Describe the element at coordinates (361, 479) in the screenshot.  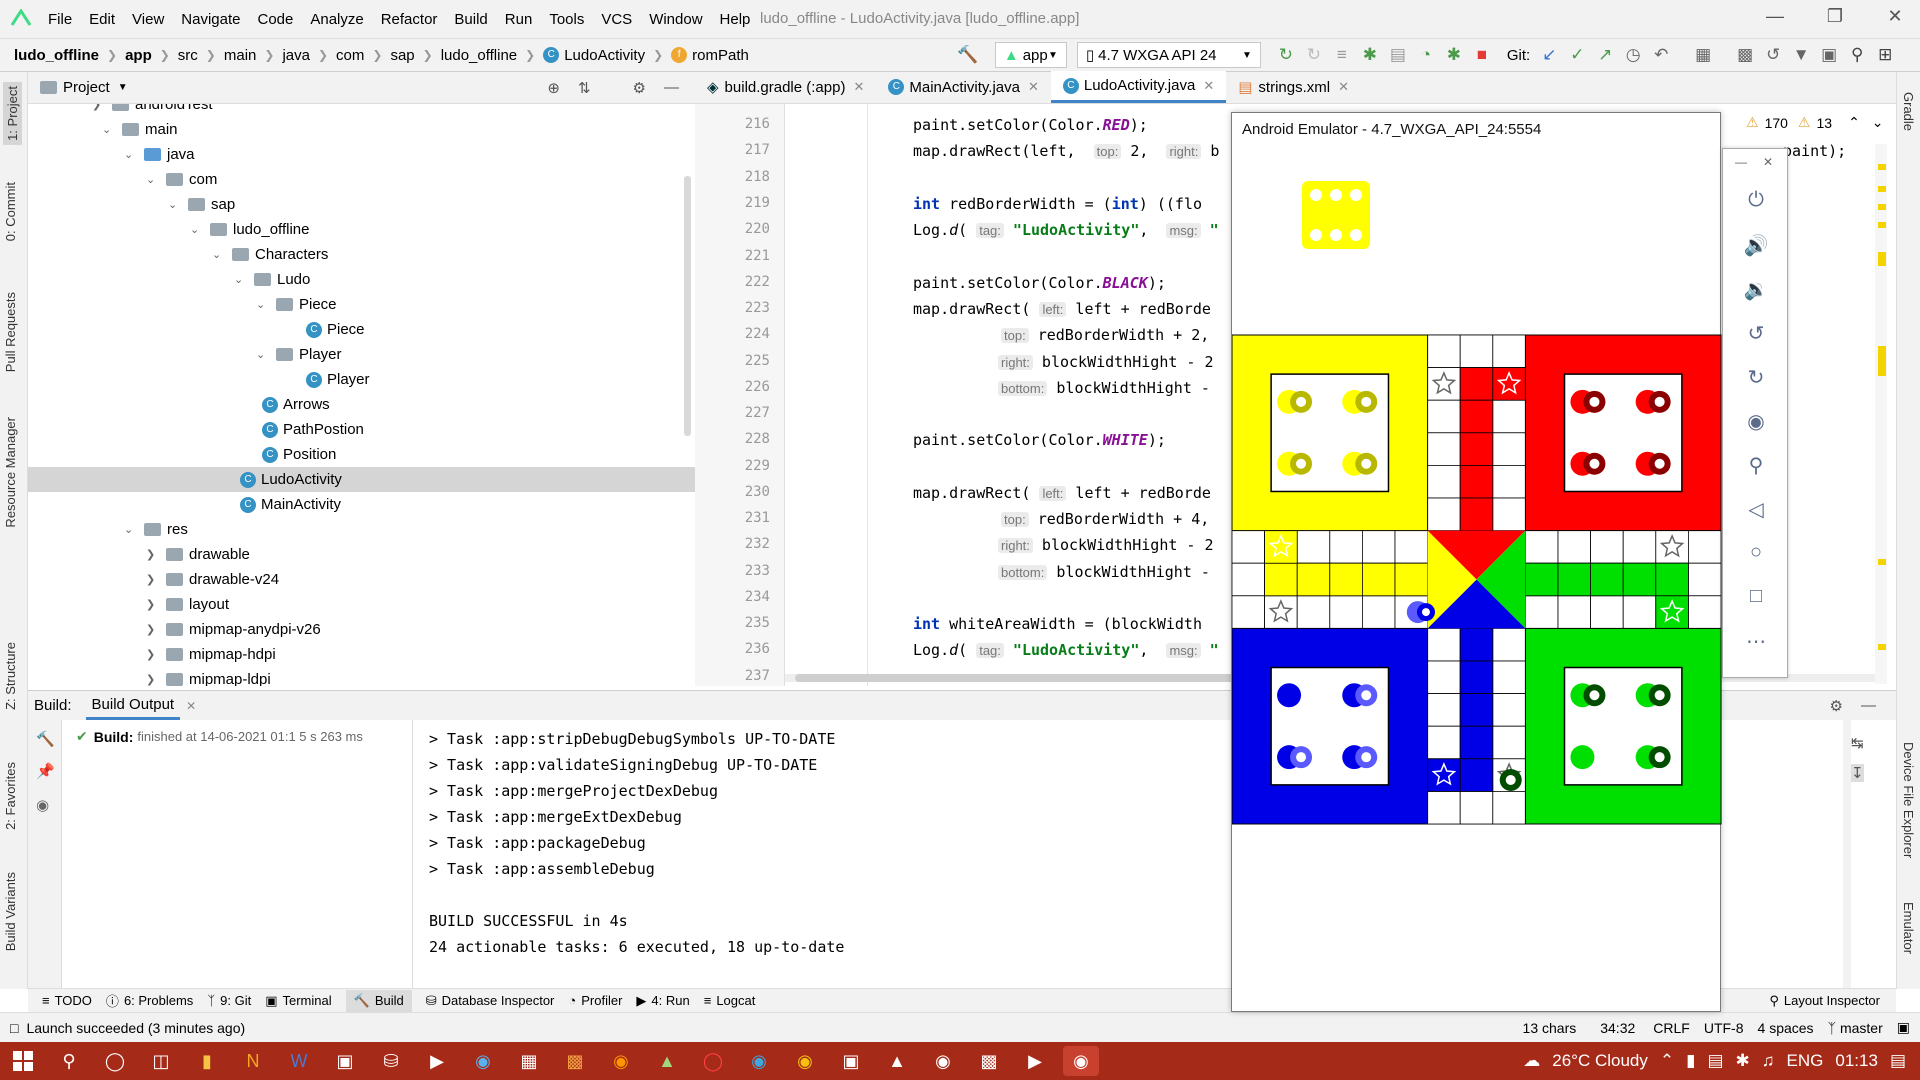
I see `tree-item-selected: C LudoActivity` at that location.